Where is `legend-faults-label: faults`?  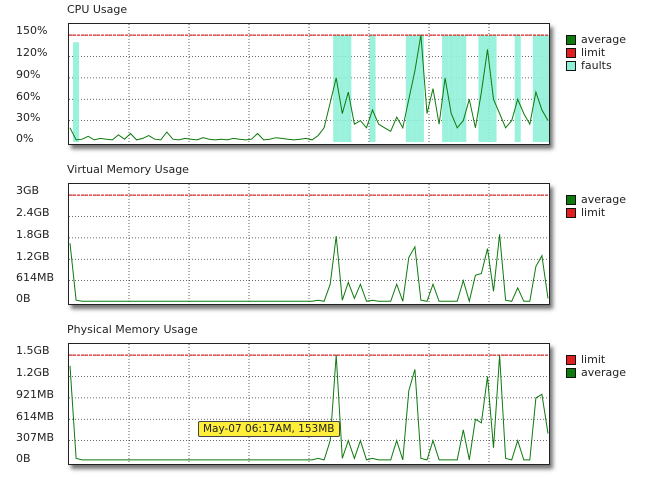 legend-faults-label: faults is located at coordinates (596, 65).